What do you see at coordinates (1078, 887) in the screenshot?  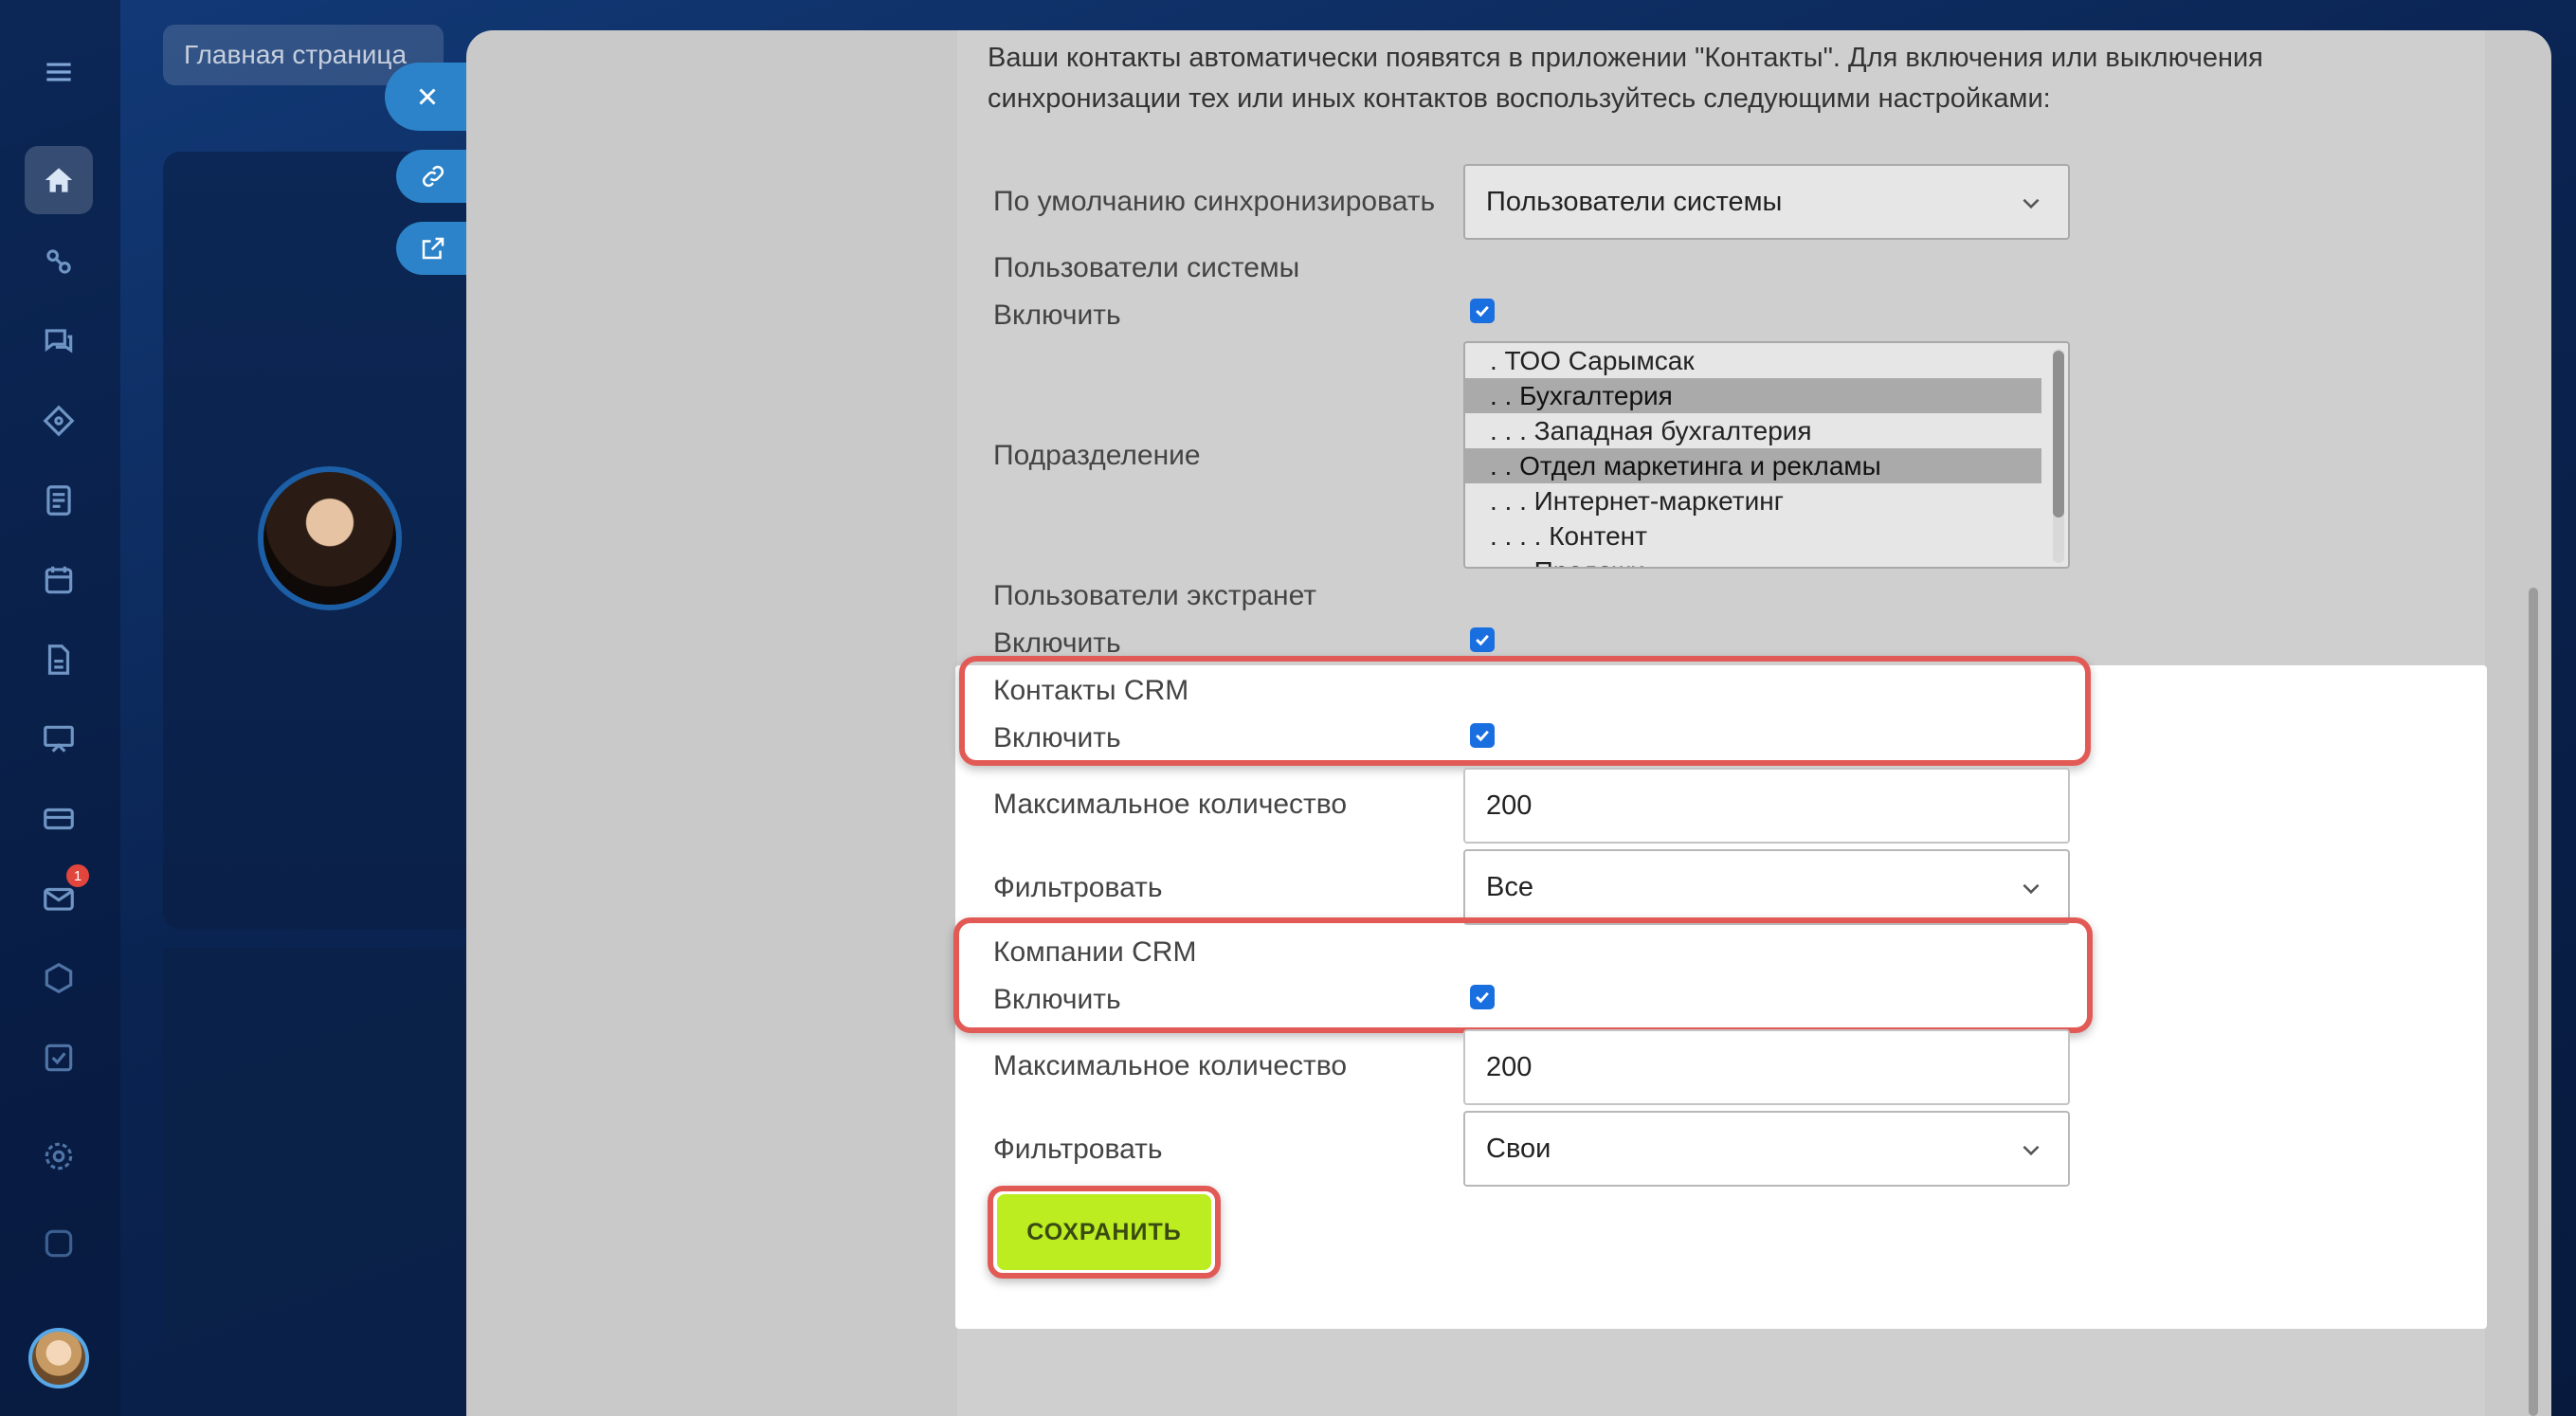 I see `crm-contacts-filter-label: Фильтровать` at bounding box center [1078, 887].